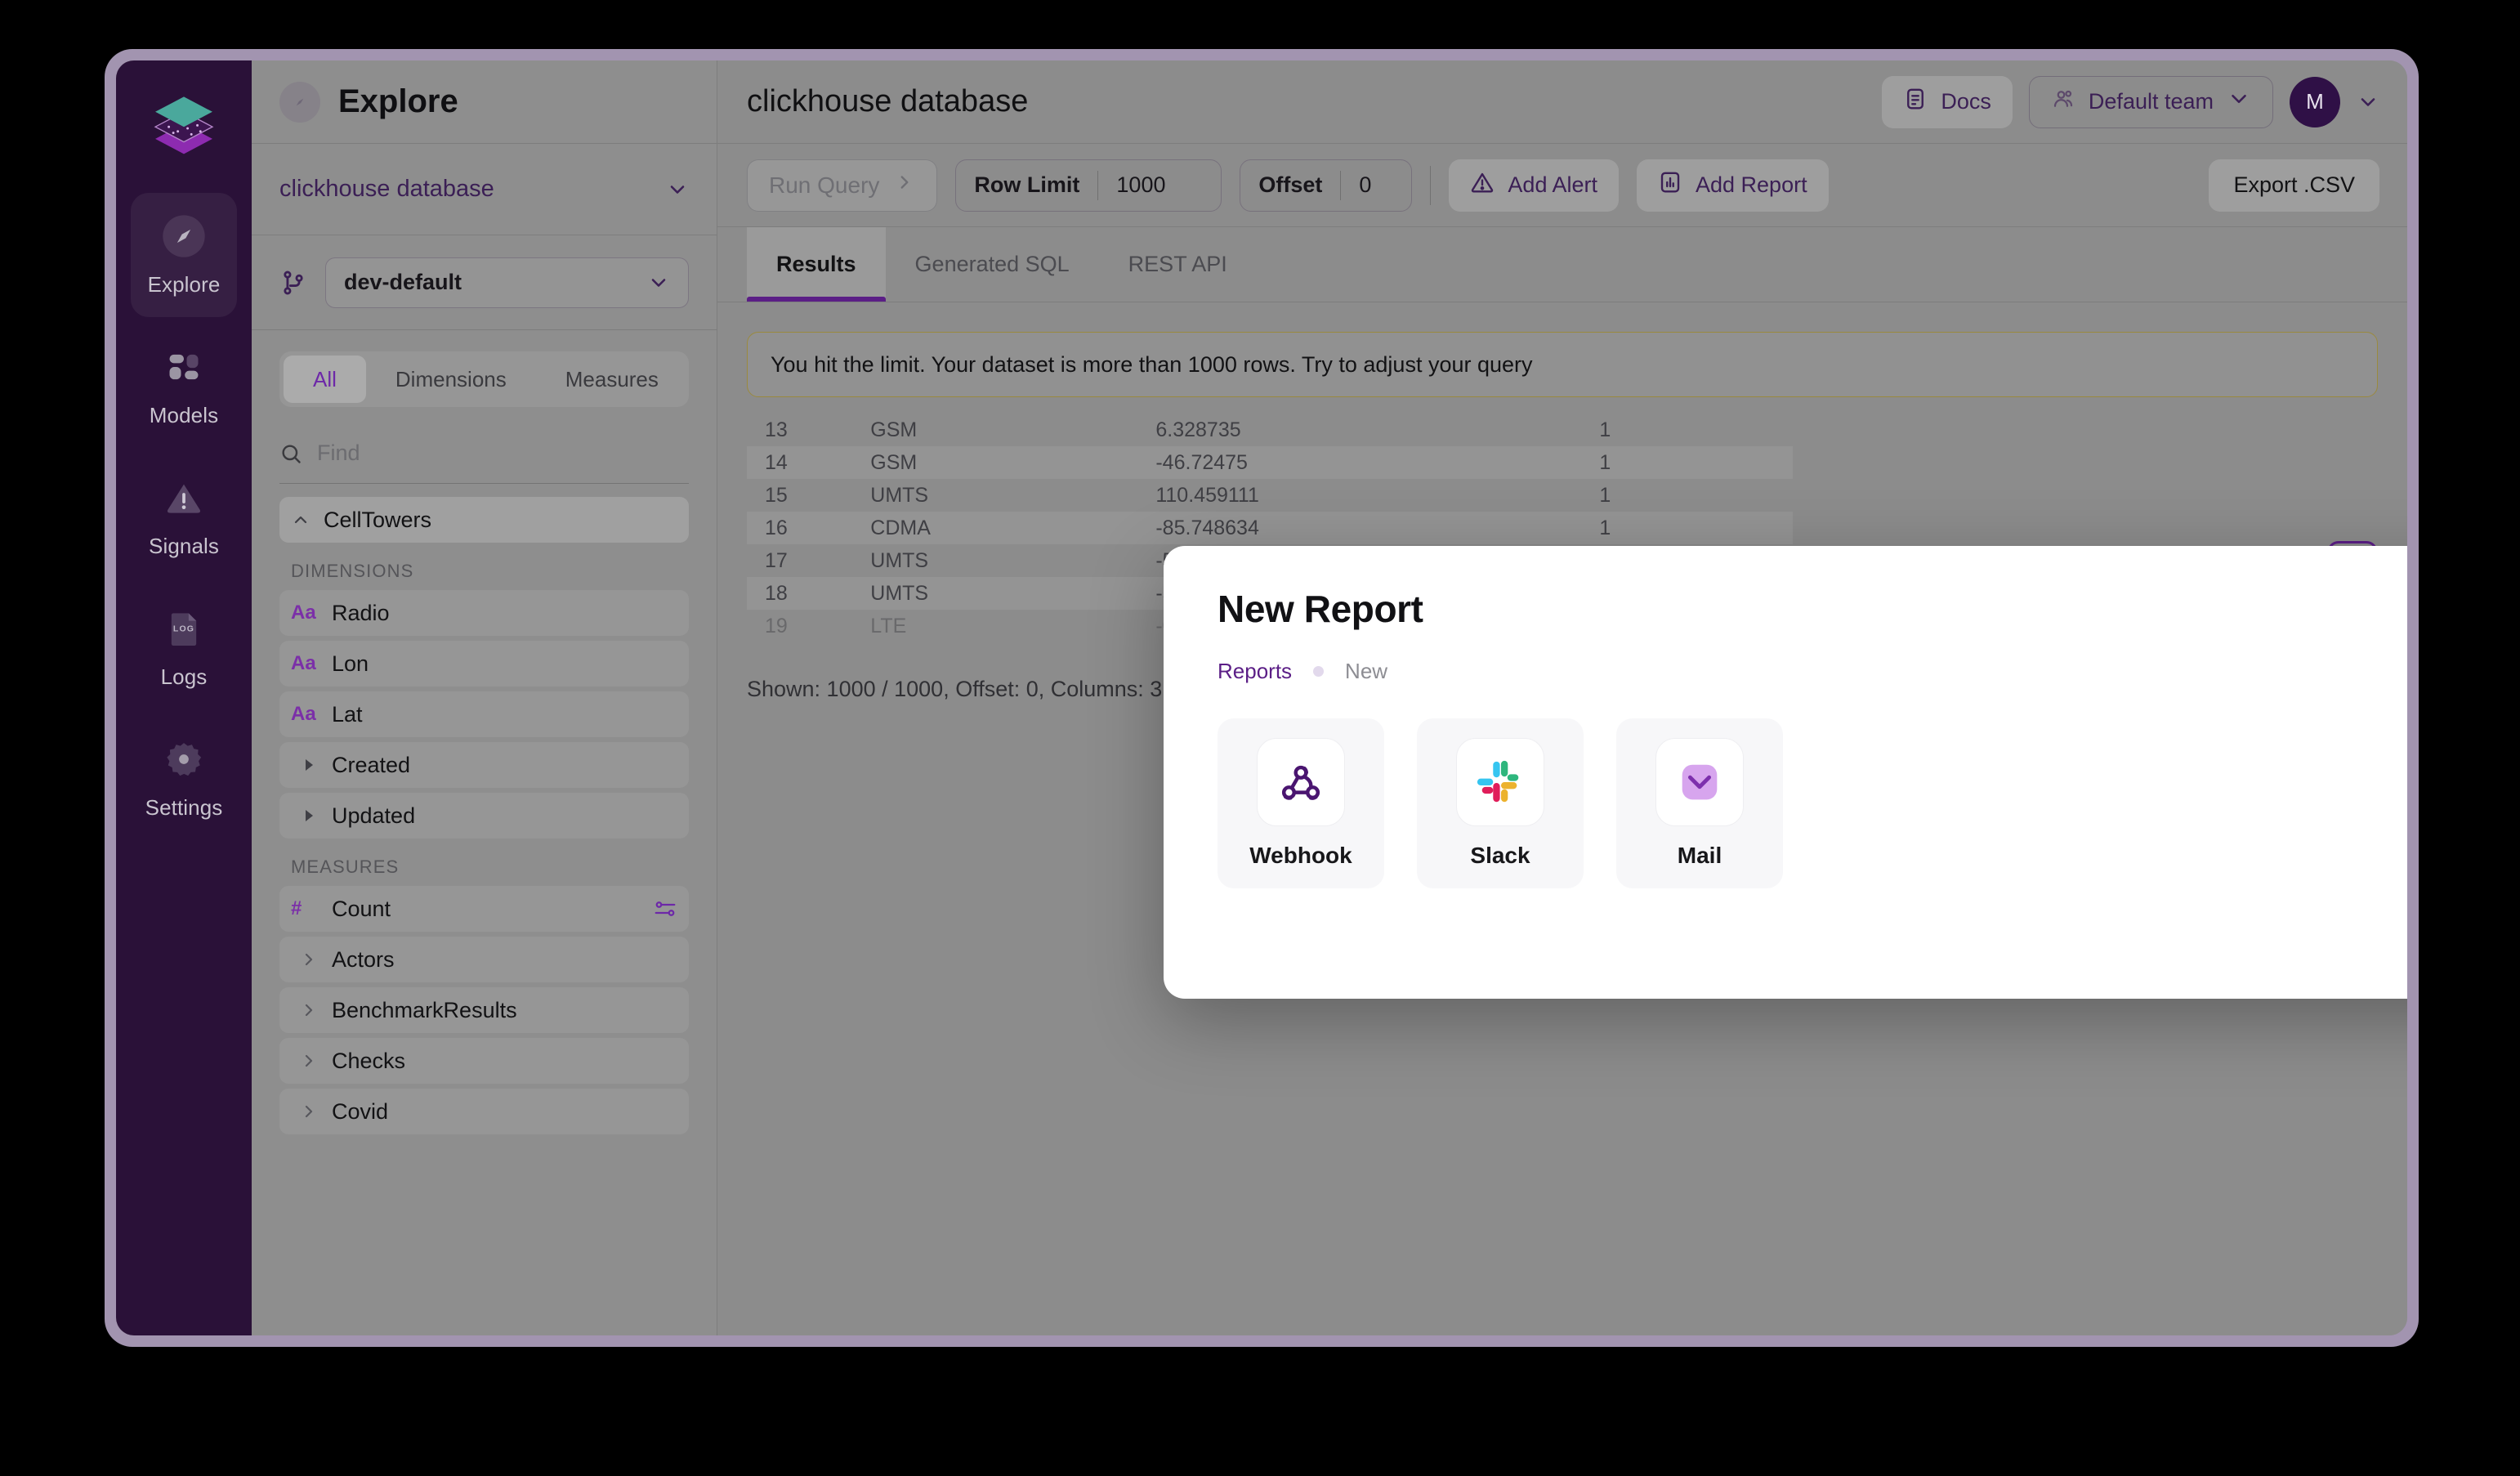  I want to click on tree-item-created: Created, so click(484, 765).